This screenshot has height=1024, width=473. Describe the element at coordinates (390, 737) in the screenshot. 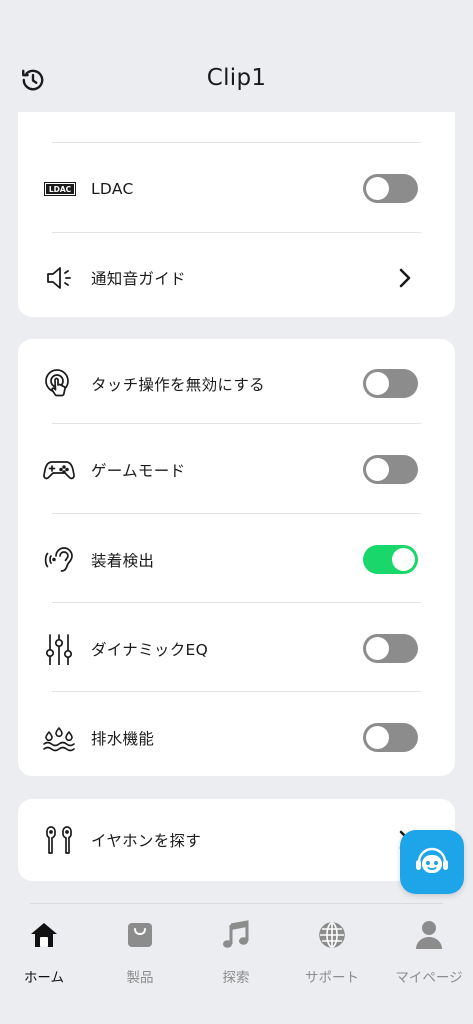

I see `drain-toggle` at that location.